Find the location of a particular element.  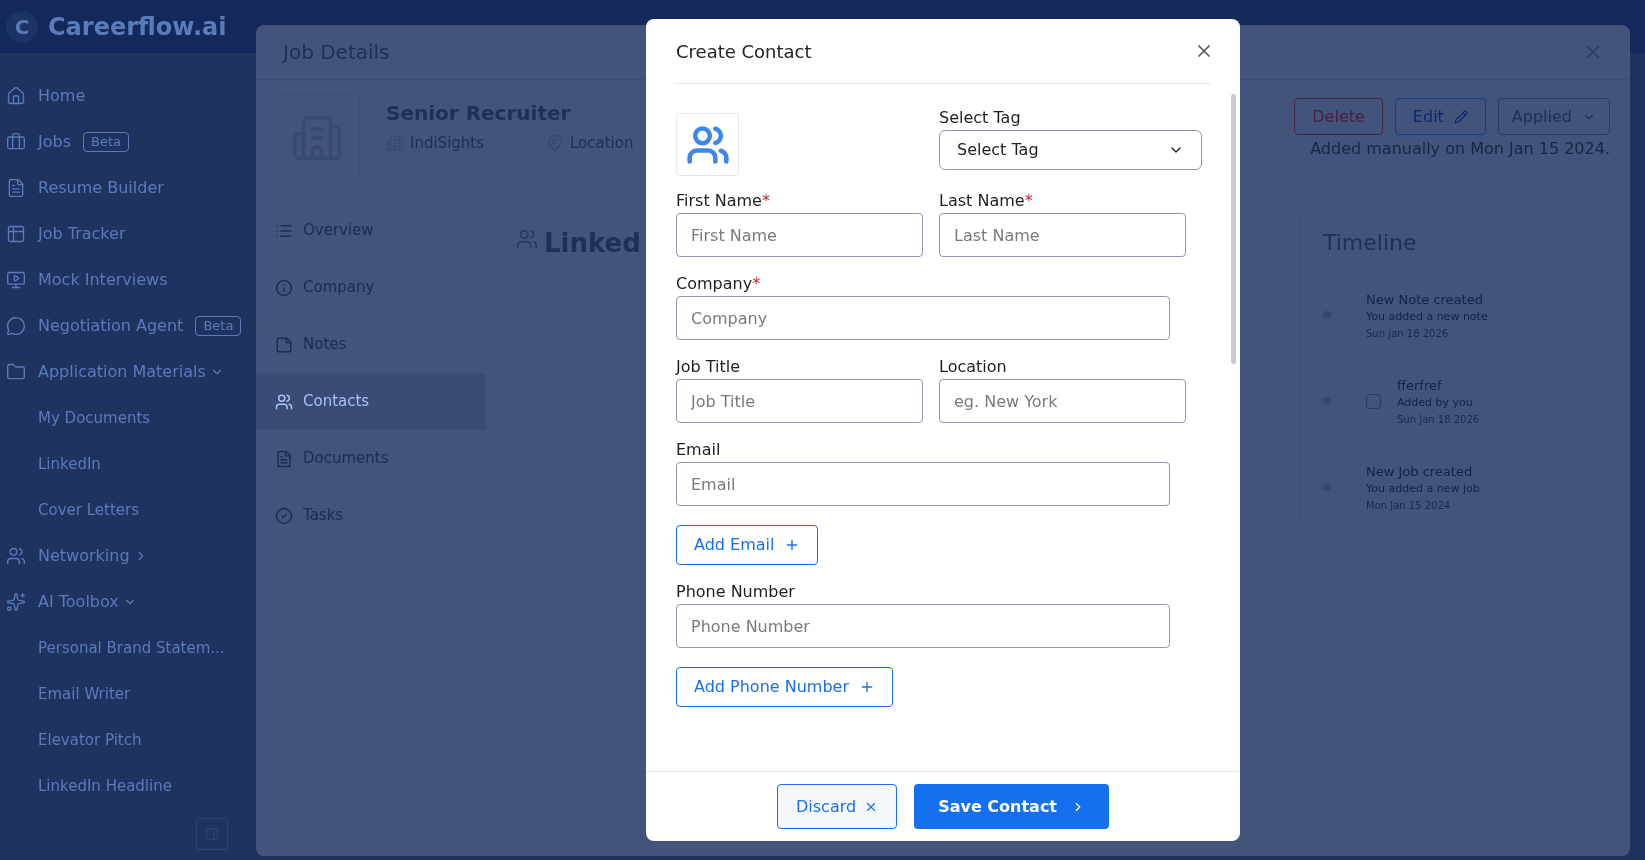

pencil-icon is located at coordinates (1460, 116).